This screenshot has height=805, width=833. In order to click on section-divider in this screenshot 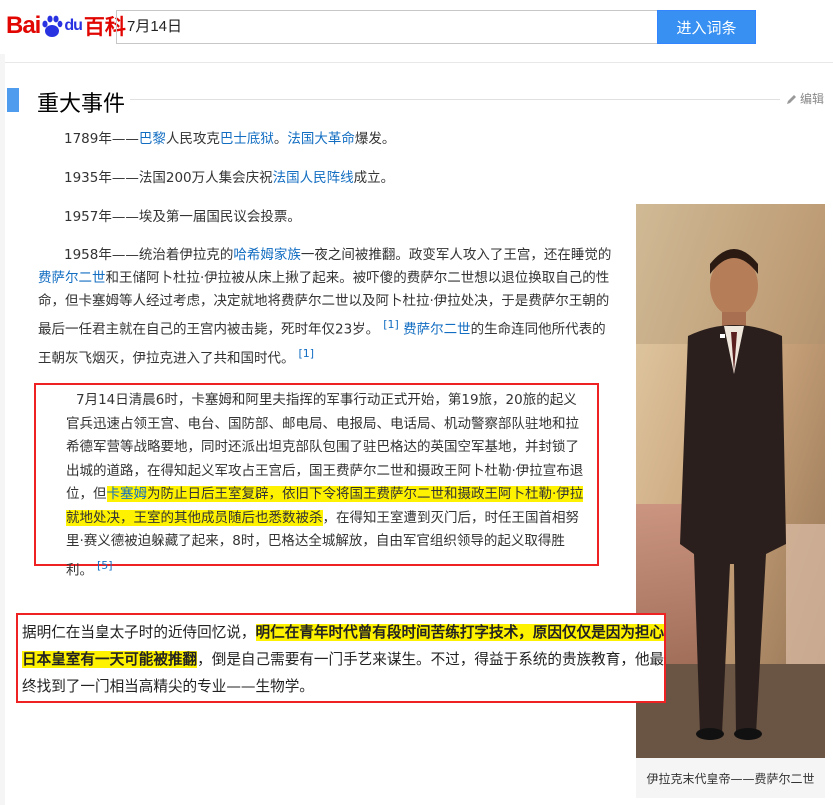, I will do `click(455, 99)`.